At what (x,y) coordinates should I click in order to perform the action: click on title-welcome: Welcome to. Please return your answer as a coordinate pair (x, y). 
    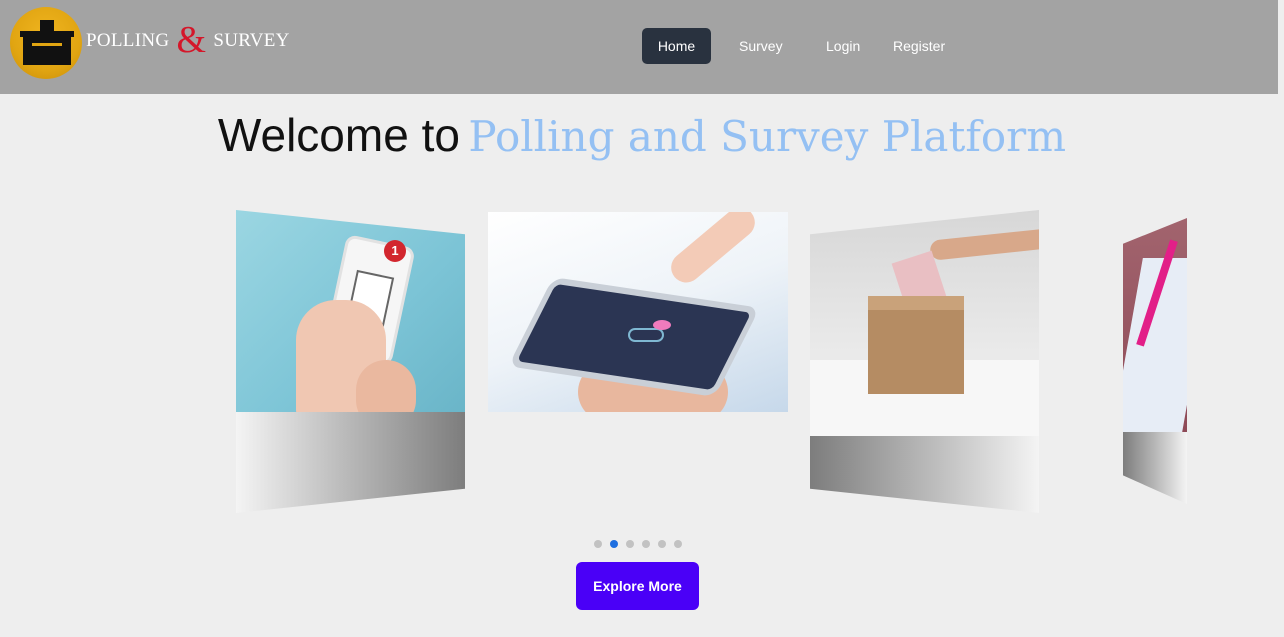
    Looking at the image, I should click on (338, 135).